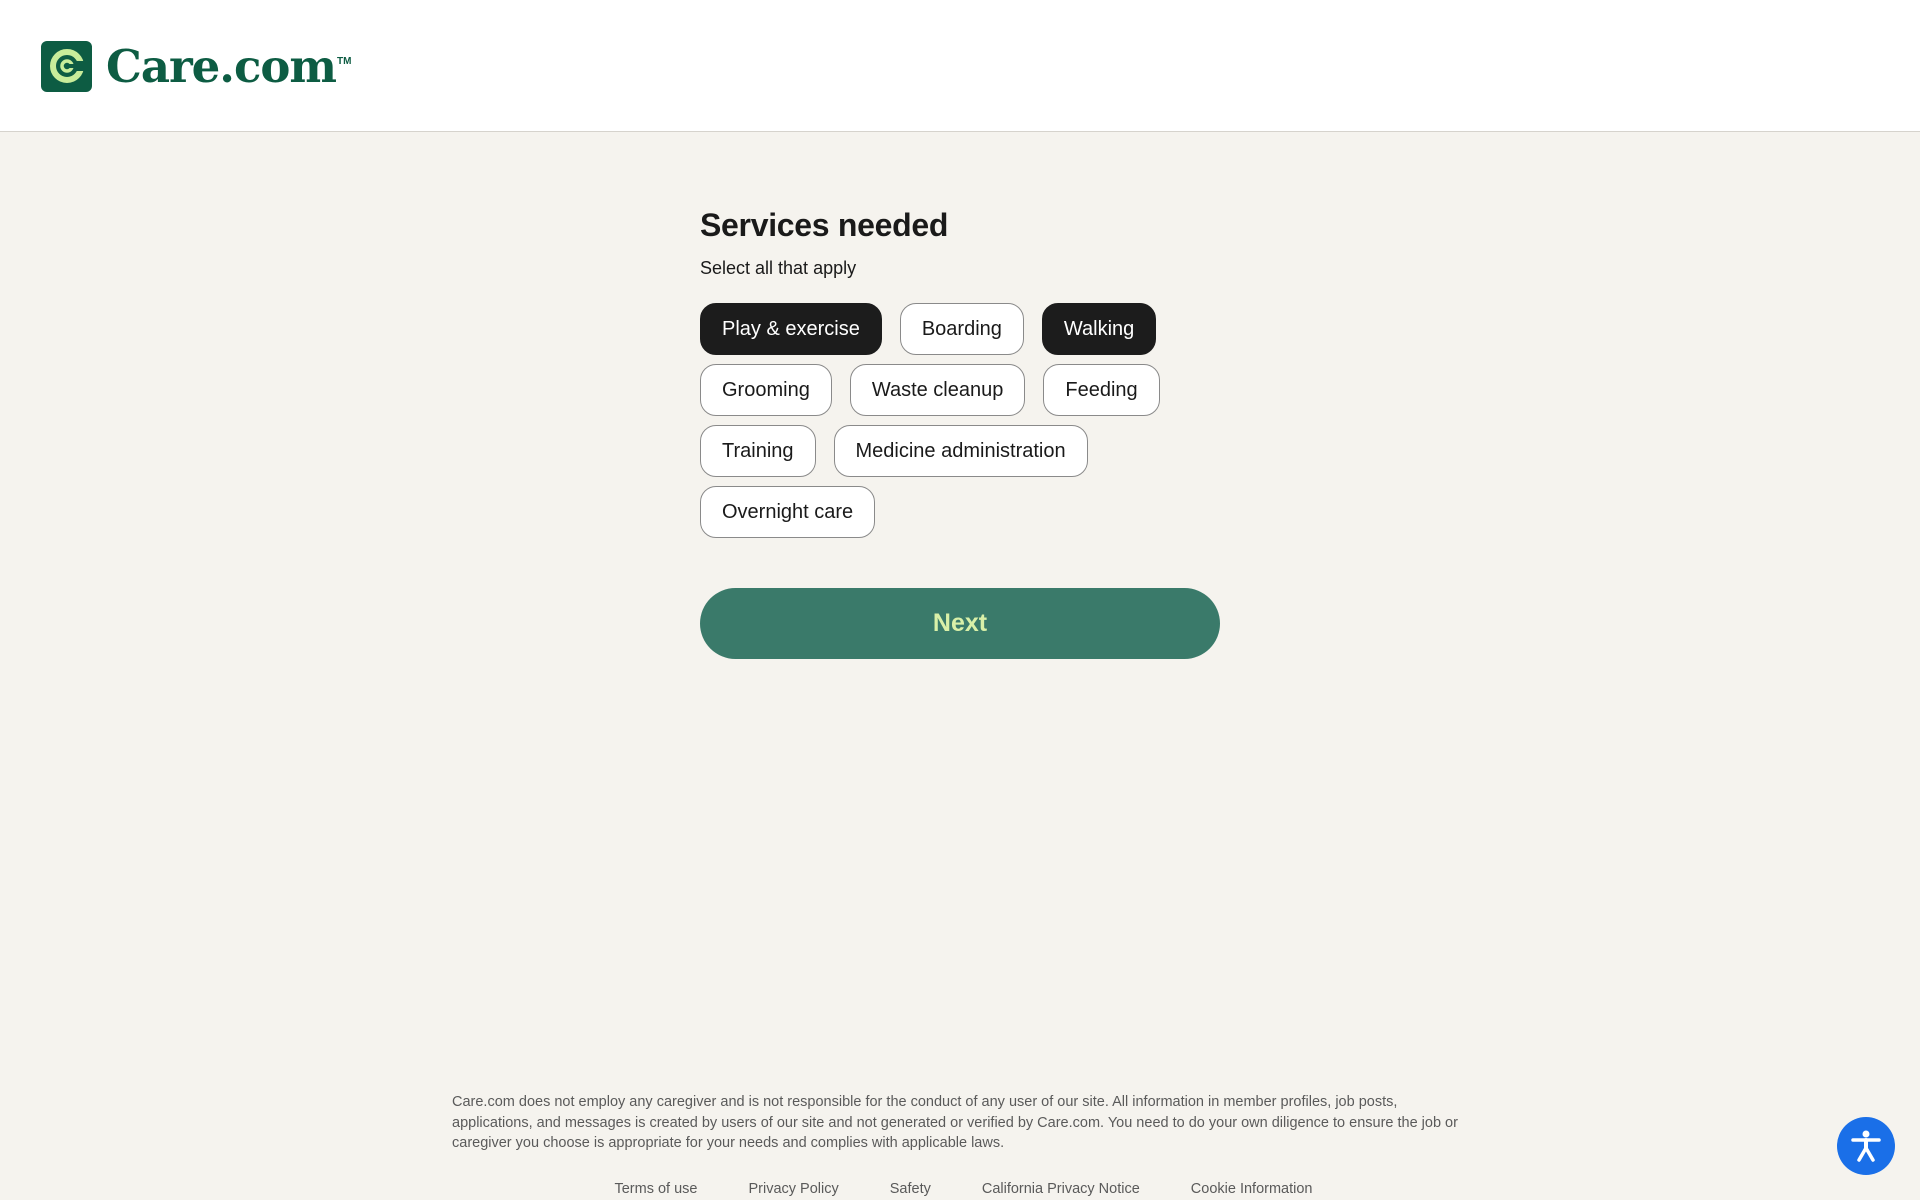 This screenshot has height=1200, width=1920. What do you see at coordinates (221, 66) in the screenshot?
I see `brand-name: Care.com` at bounding box center [221, 66].